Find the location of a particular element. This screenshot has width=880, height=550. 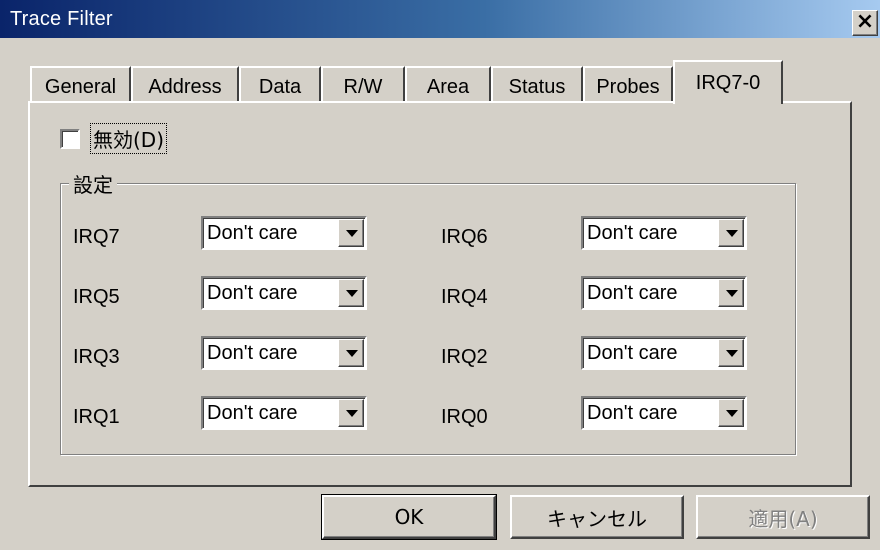

close-button: × is located at coordinates (865, 23).